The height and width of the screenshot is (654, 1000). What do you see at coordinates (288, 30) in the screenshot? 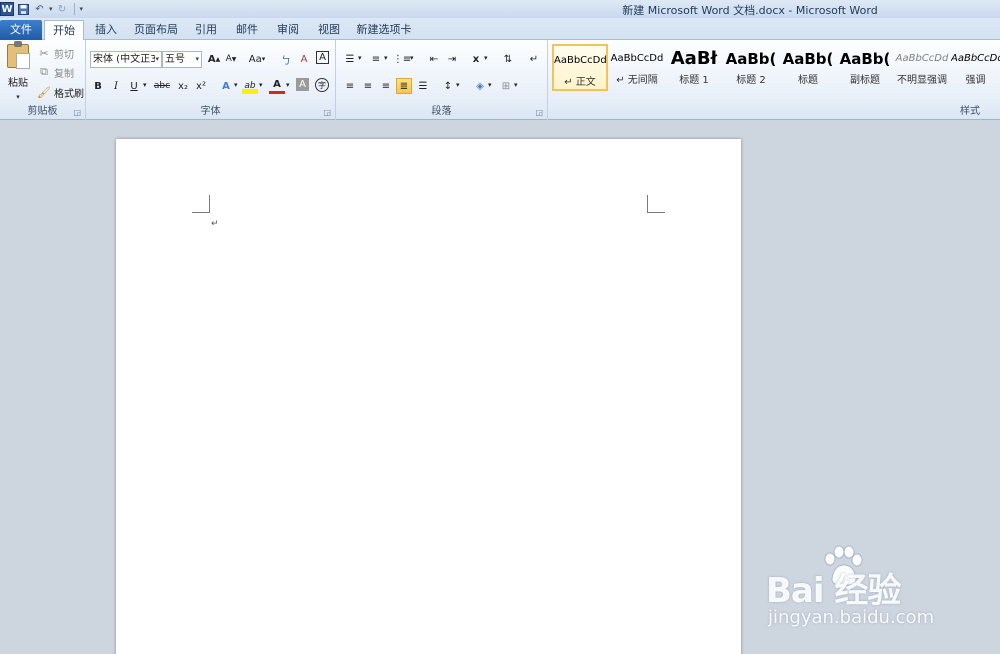
I see `tab-review: 审阅` at bounding box center [288, 30].